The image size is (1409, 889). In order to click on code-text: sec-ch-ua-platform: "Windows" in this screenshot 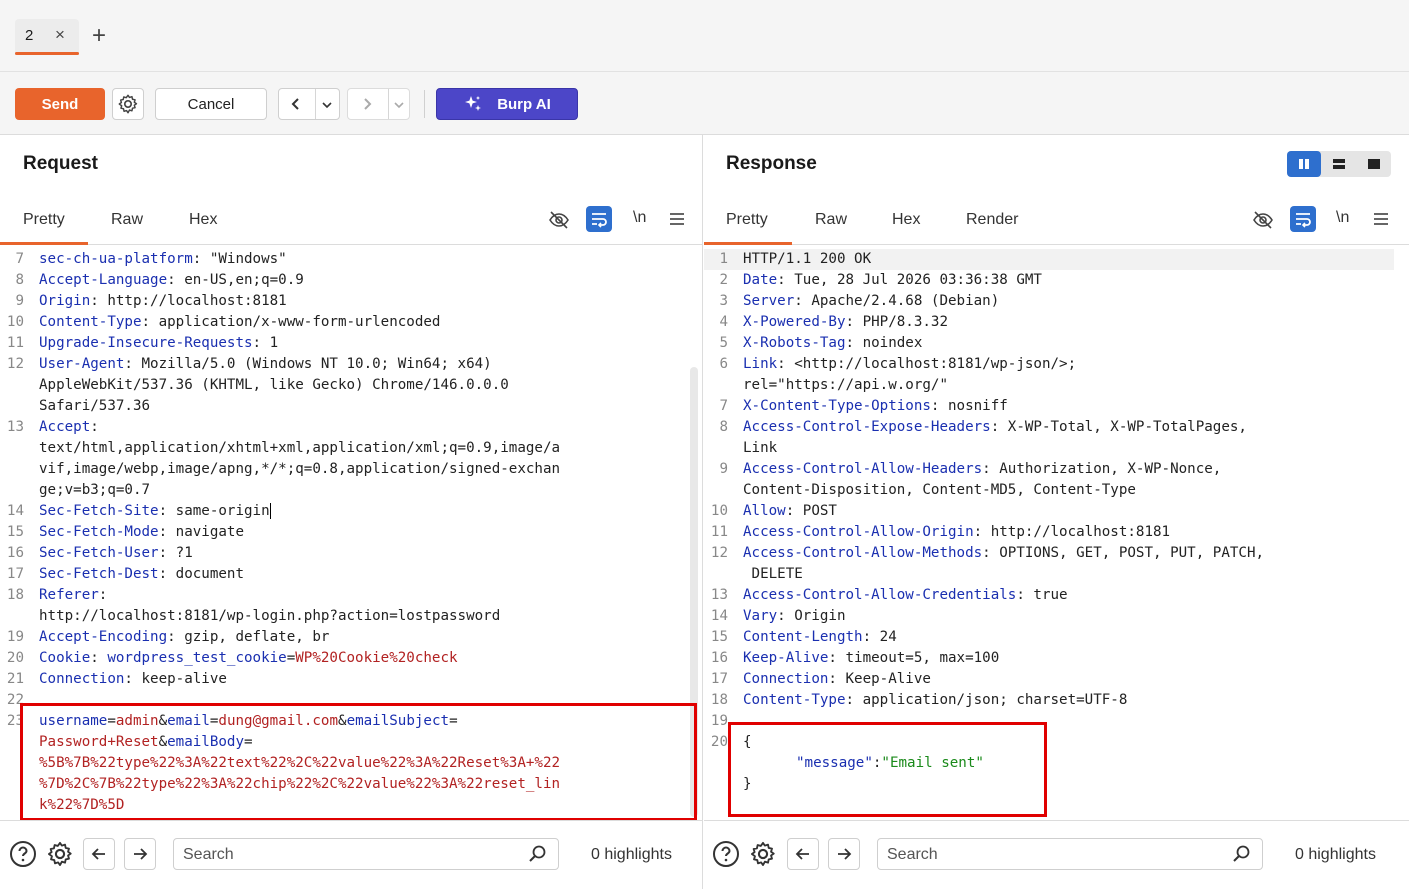, I will do `click(163, 259)`.